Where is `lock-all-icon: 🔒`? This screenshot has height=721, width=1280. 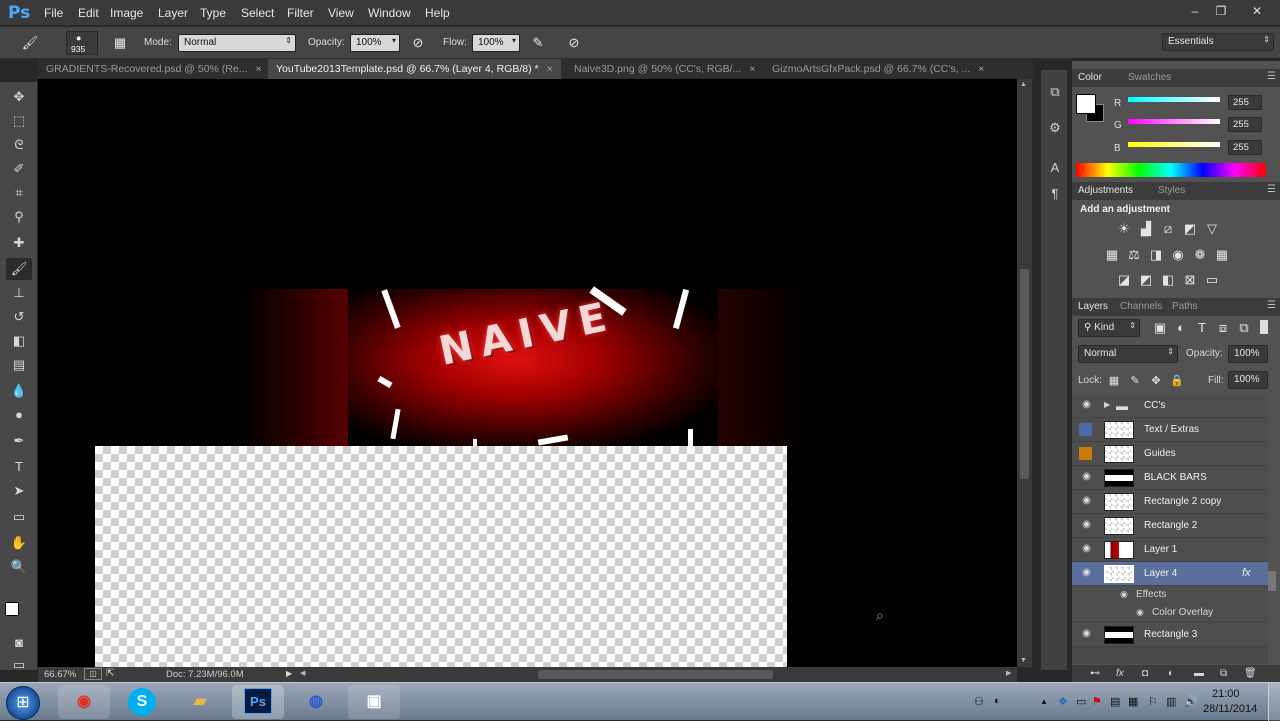 lock-all-icon: 🔒 is located at coordinates (1177, 381).